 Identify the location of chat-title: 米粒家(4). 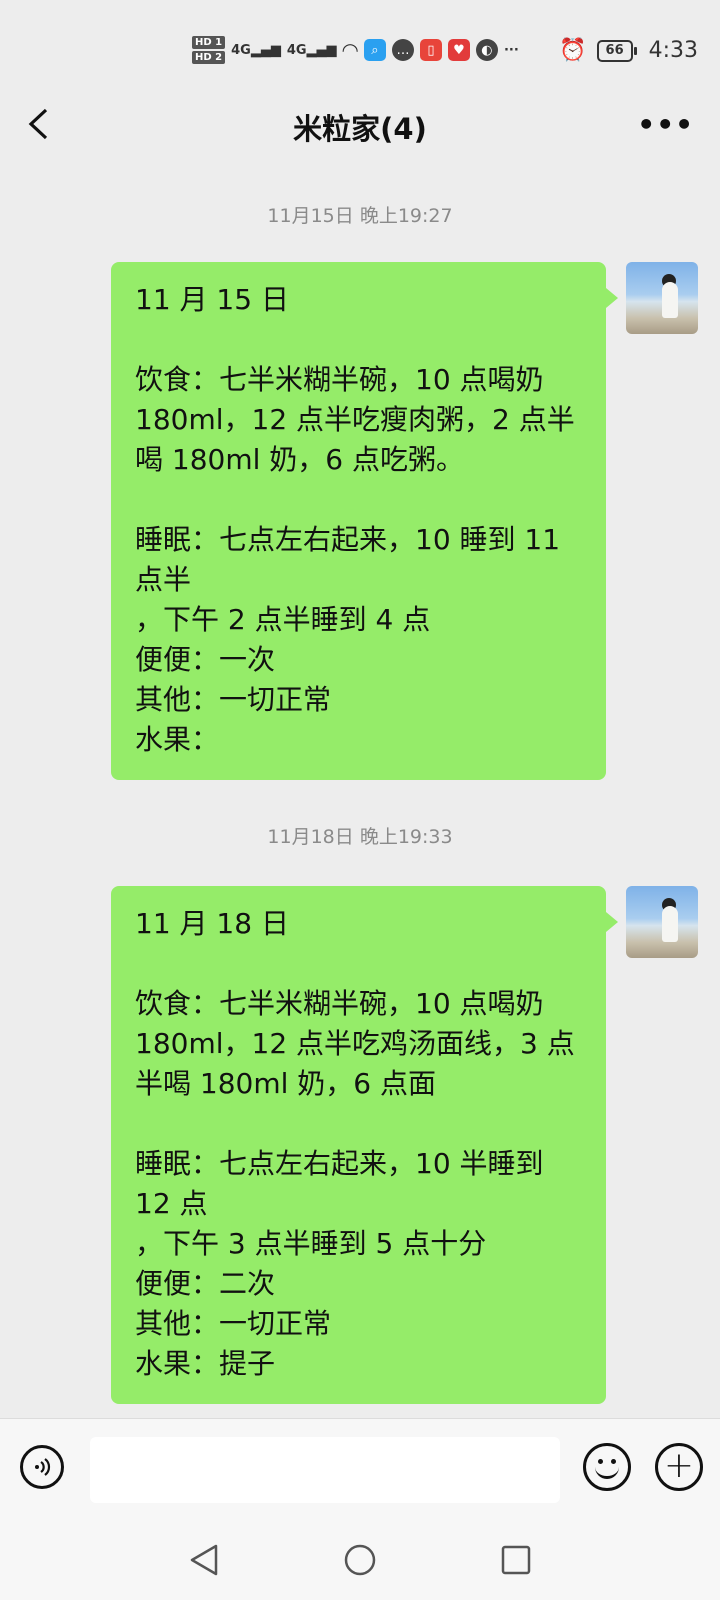
(360, 129).